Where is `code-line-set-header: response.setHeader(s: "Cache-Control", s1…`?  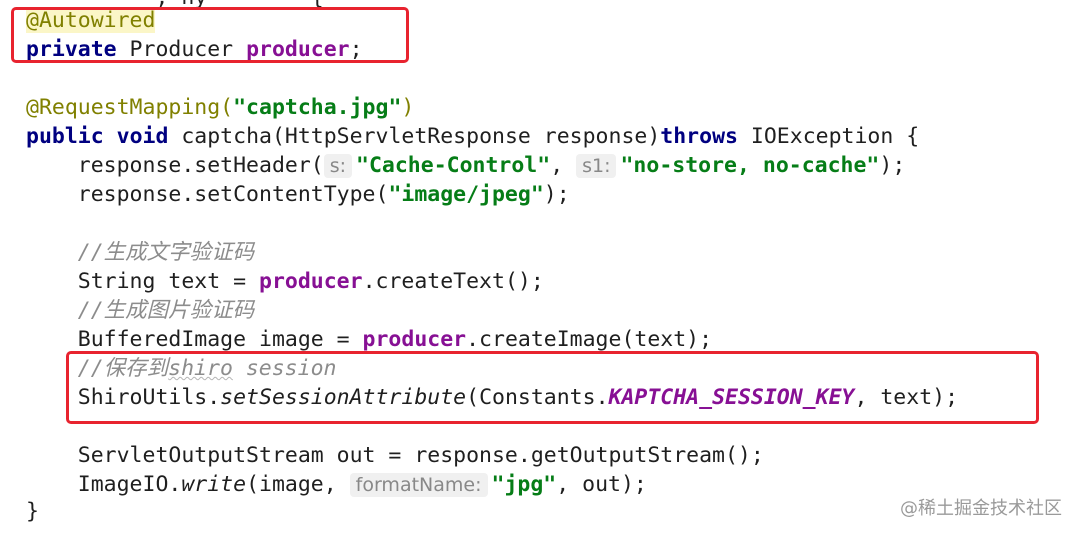
code-line-set-header: response.setHeader(s: "Cache-Control", s1… is located at coordinates (465, 165).